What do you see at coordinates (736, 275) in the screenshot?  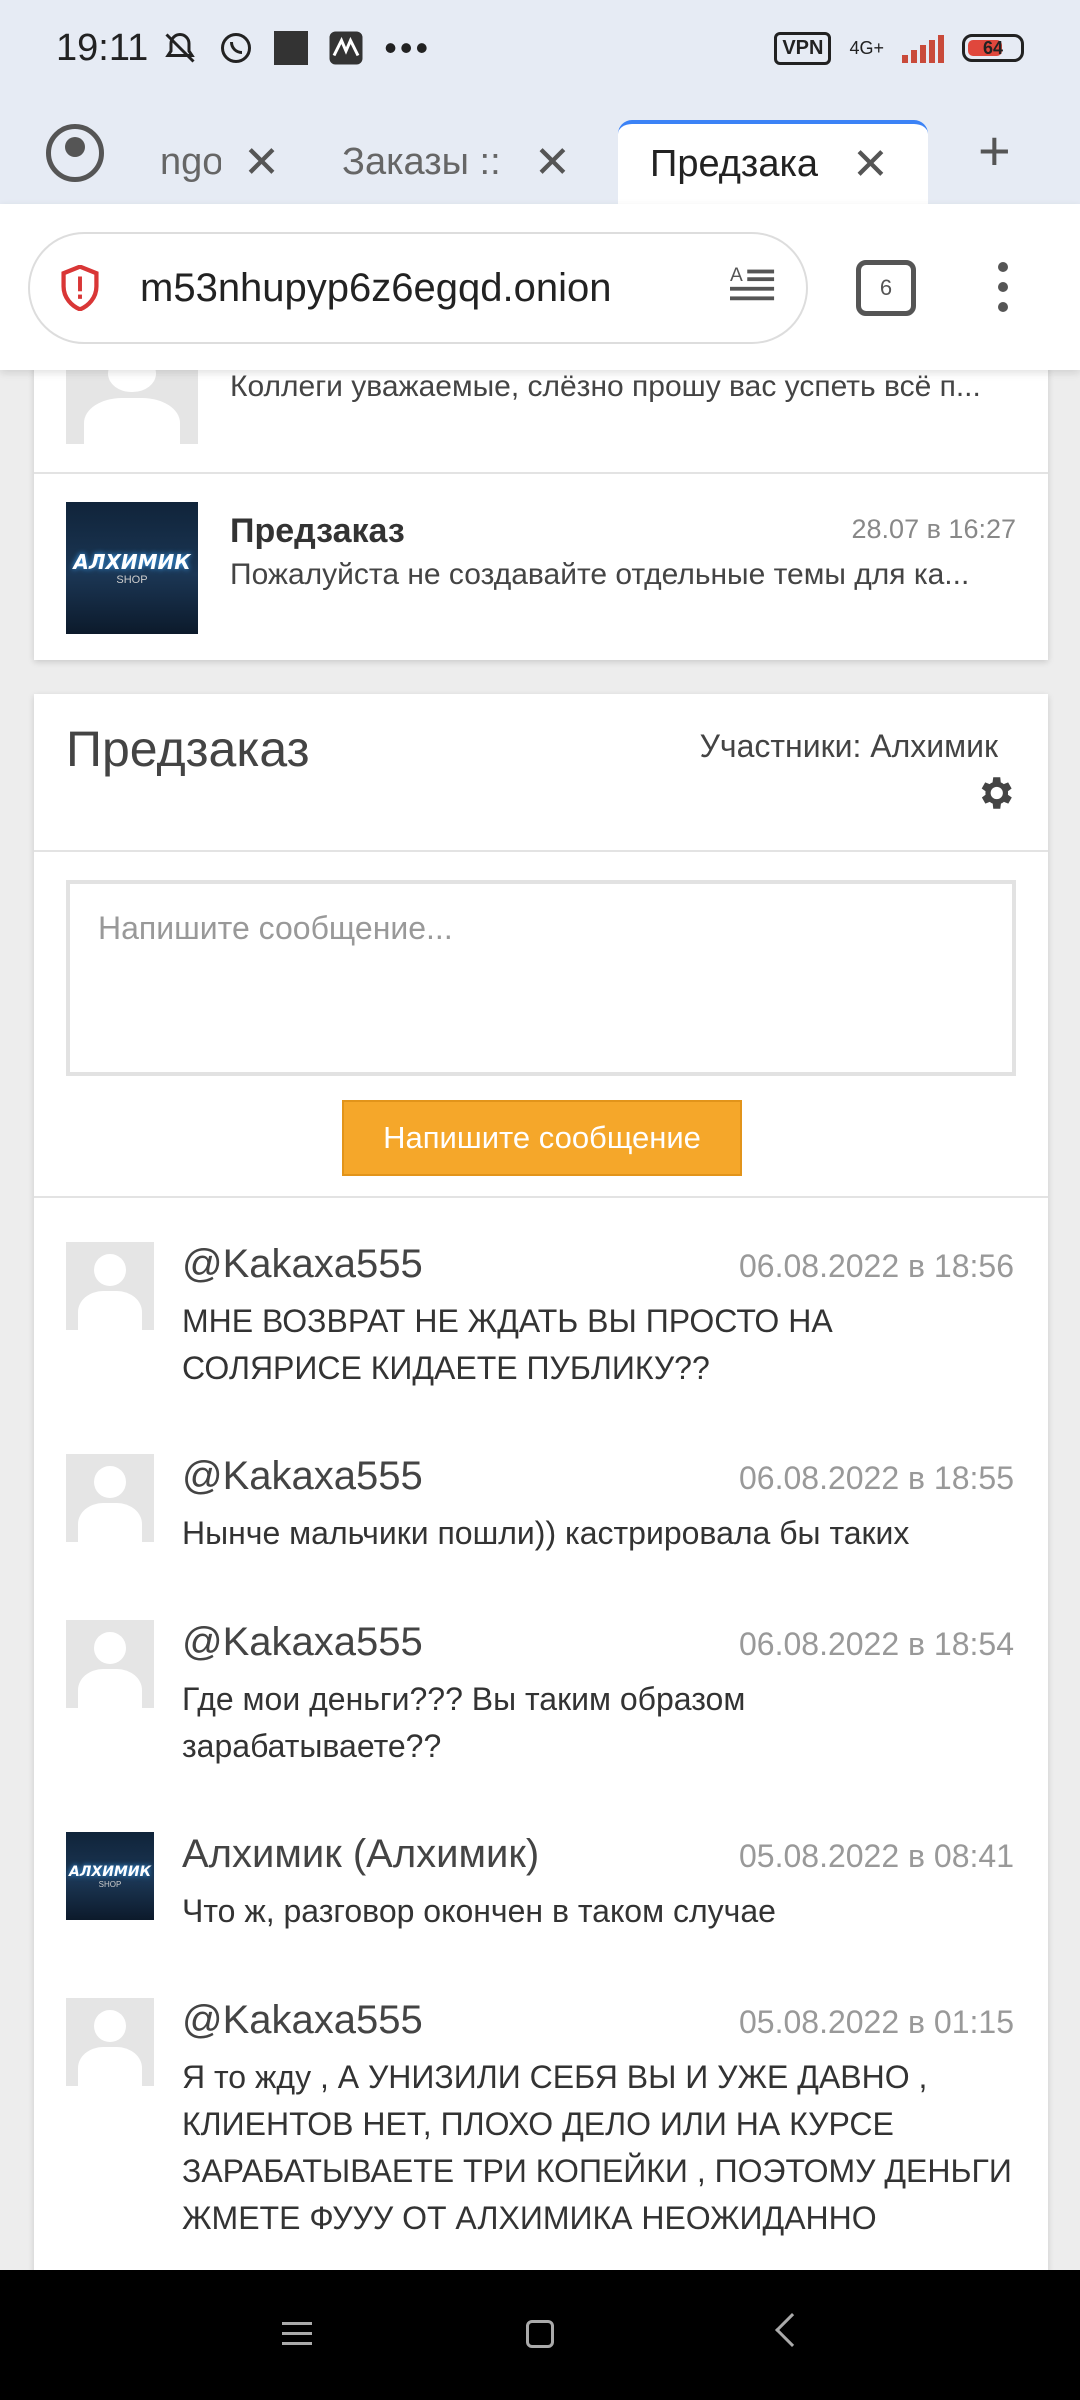 I see `svg-text: A` at bounding box center [736, 275].